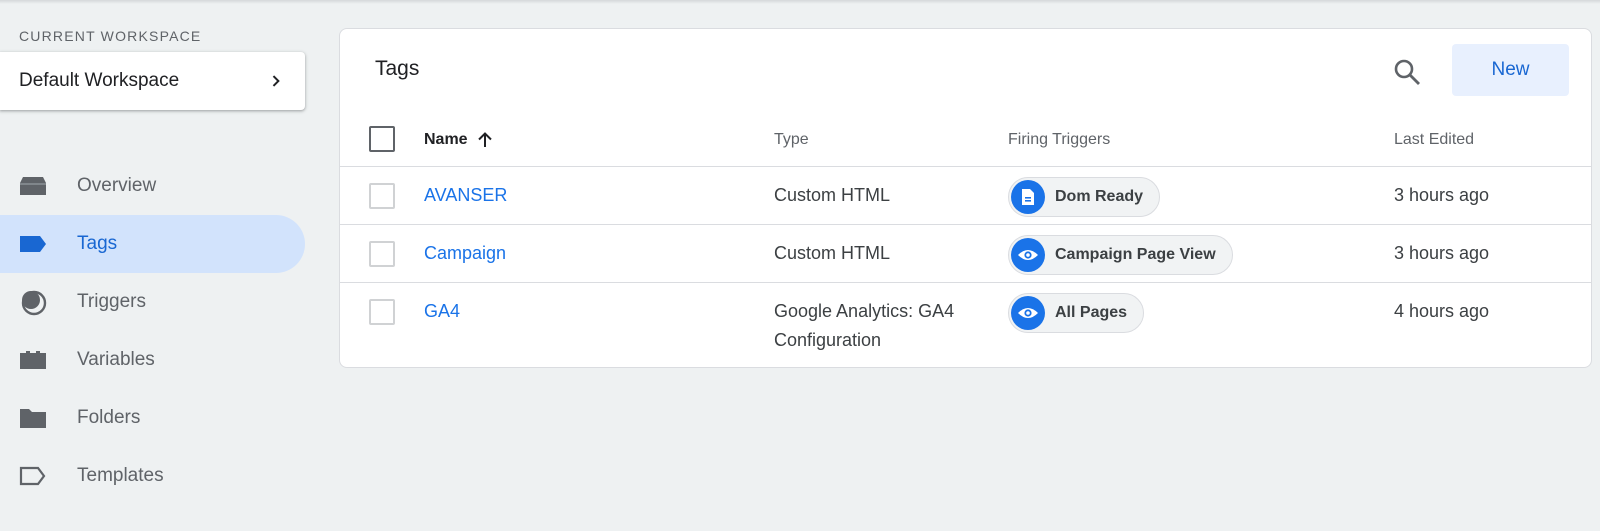 Image resolution: width=1600 pixels, height=531 pixels. What do you see at coordinates (99, 80) in the screenshot?
I see `workspace-name: Default Workspace` at bounding box center [99, 80].